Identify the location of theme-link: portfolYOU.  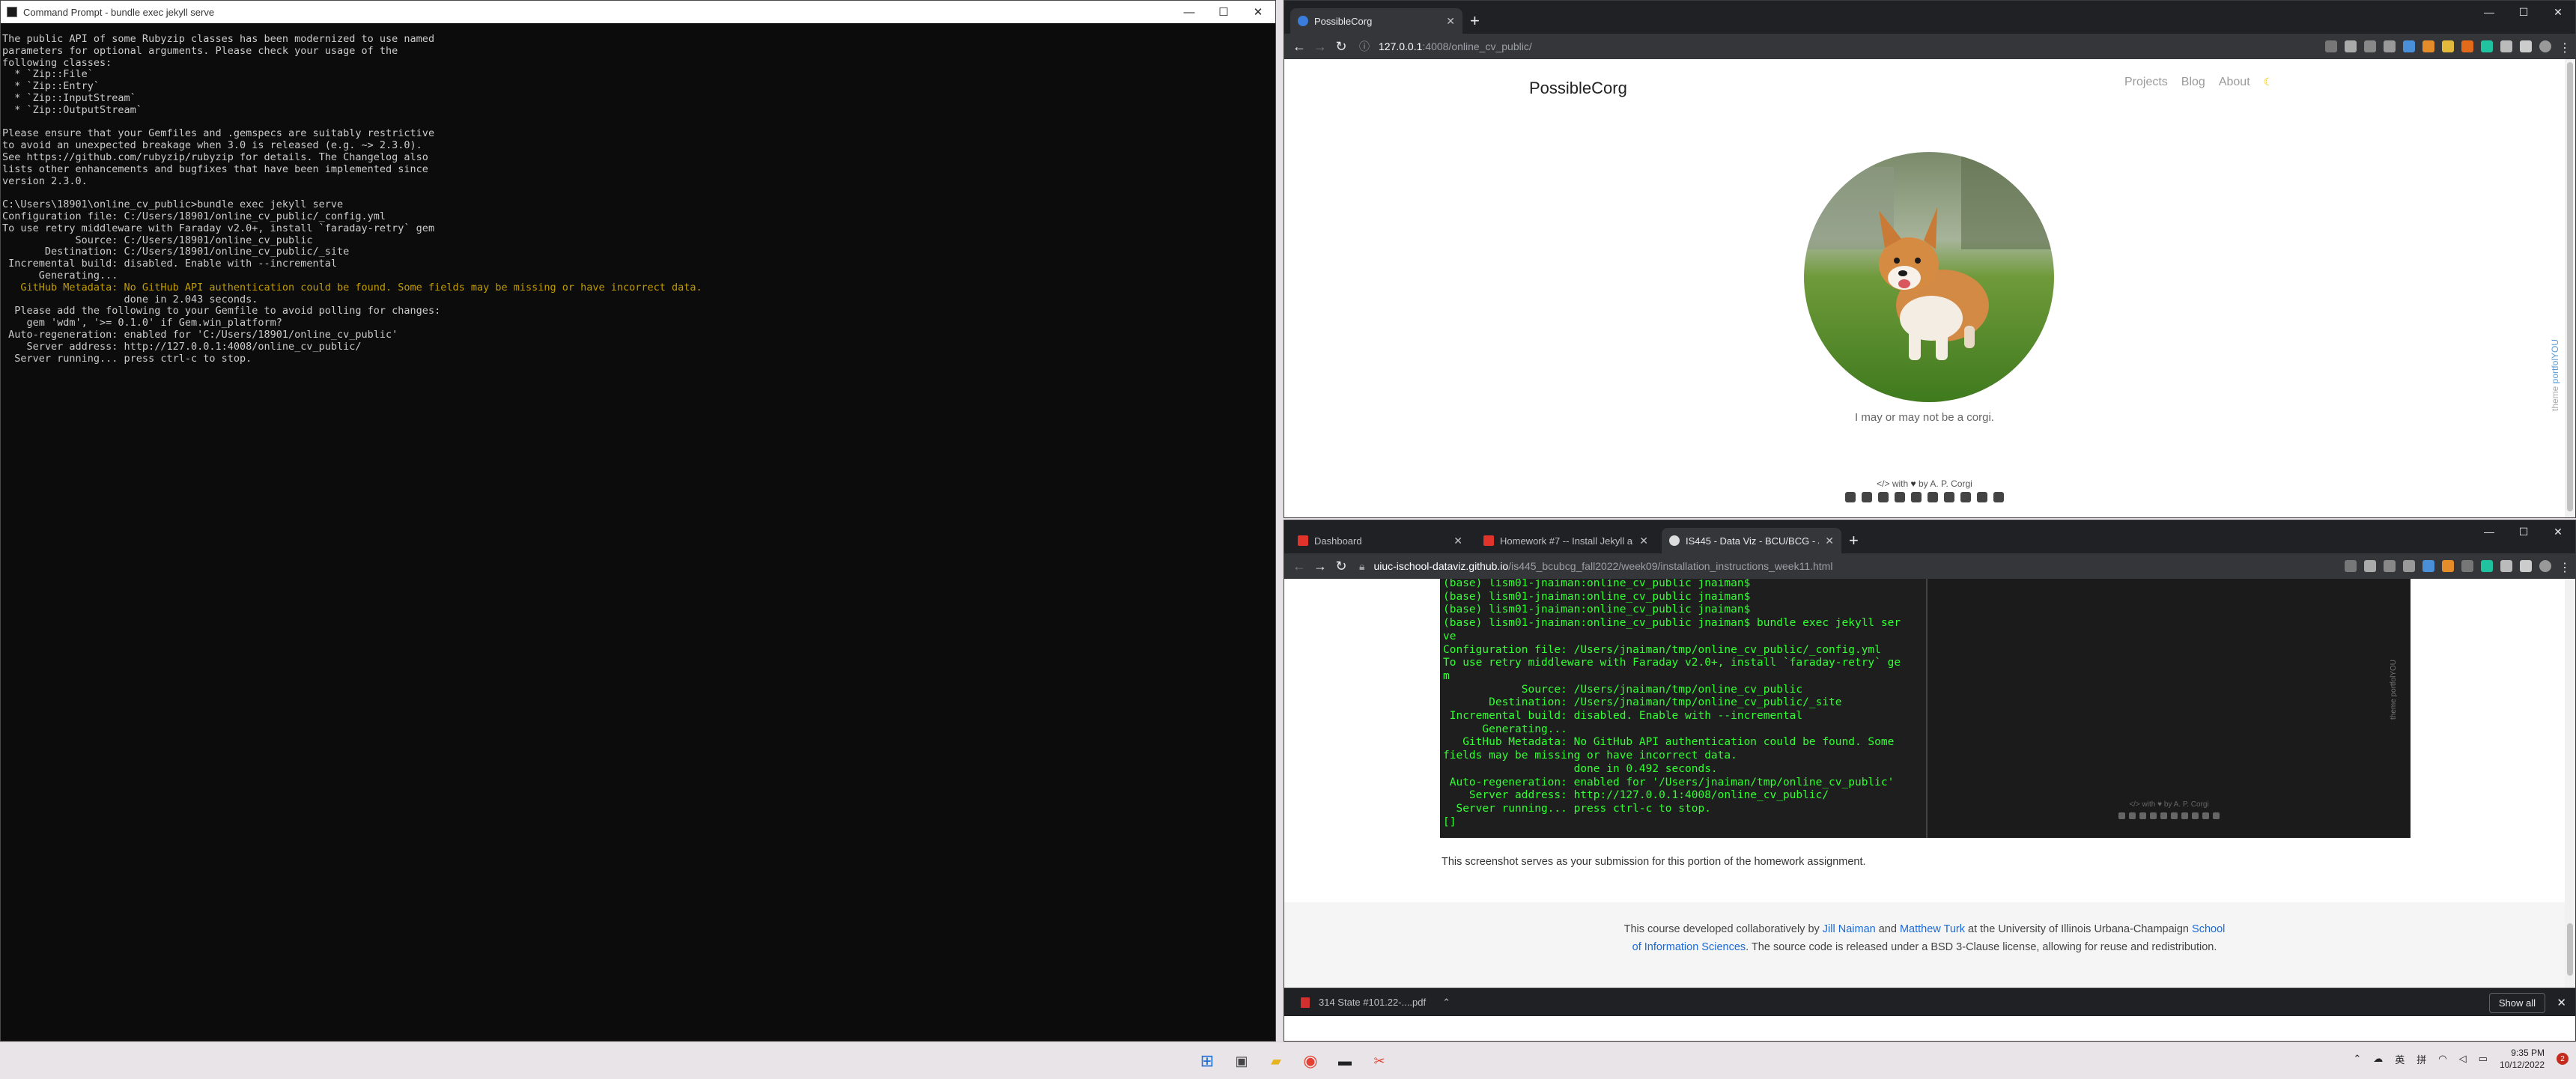
(2555, 361).